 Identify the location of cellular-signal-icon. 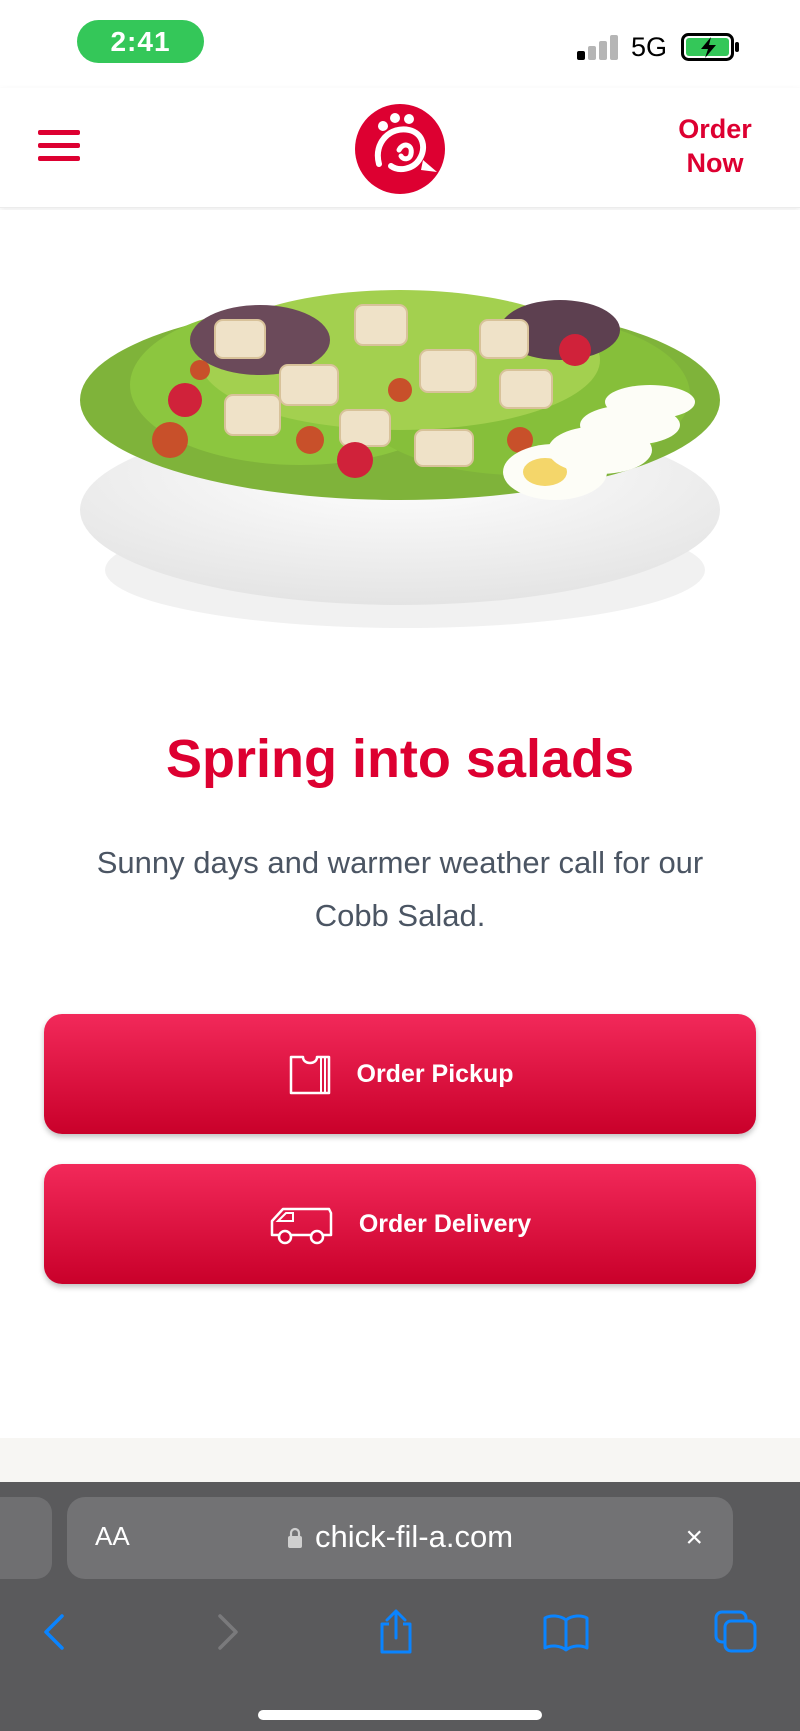
(598, 47).